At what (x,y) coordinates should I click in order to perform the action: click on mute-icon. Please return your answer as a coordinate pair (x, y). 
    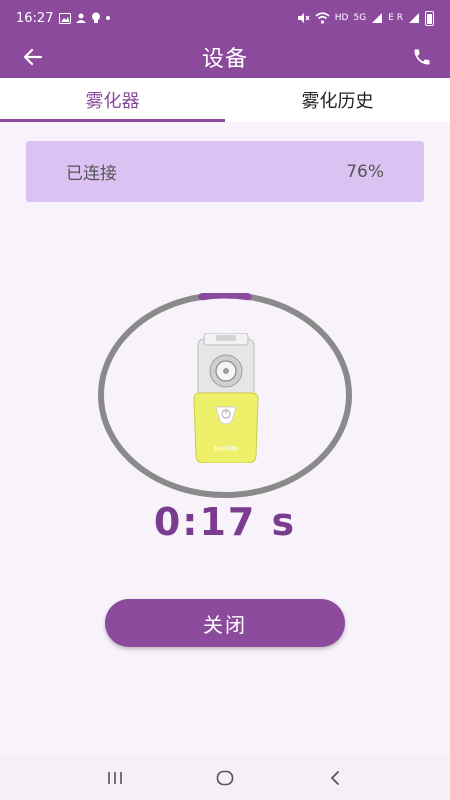
    Looking at the image, I should click on (303, 18).